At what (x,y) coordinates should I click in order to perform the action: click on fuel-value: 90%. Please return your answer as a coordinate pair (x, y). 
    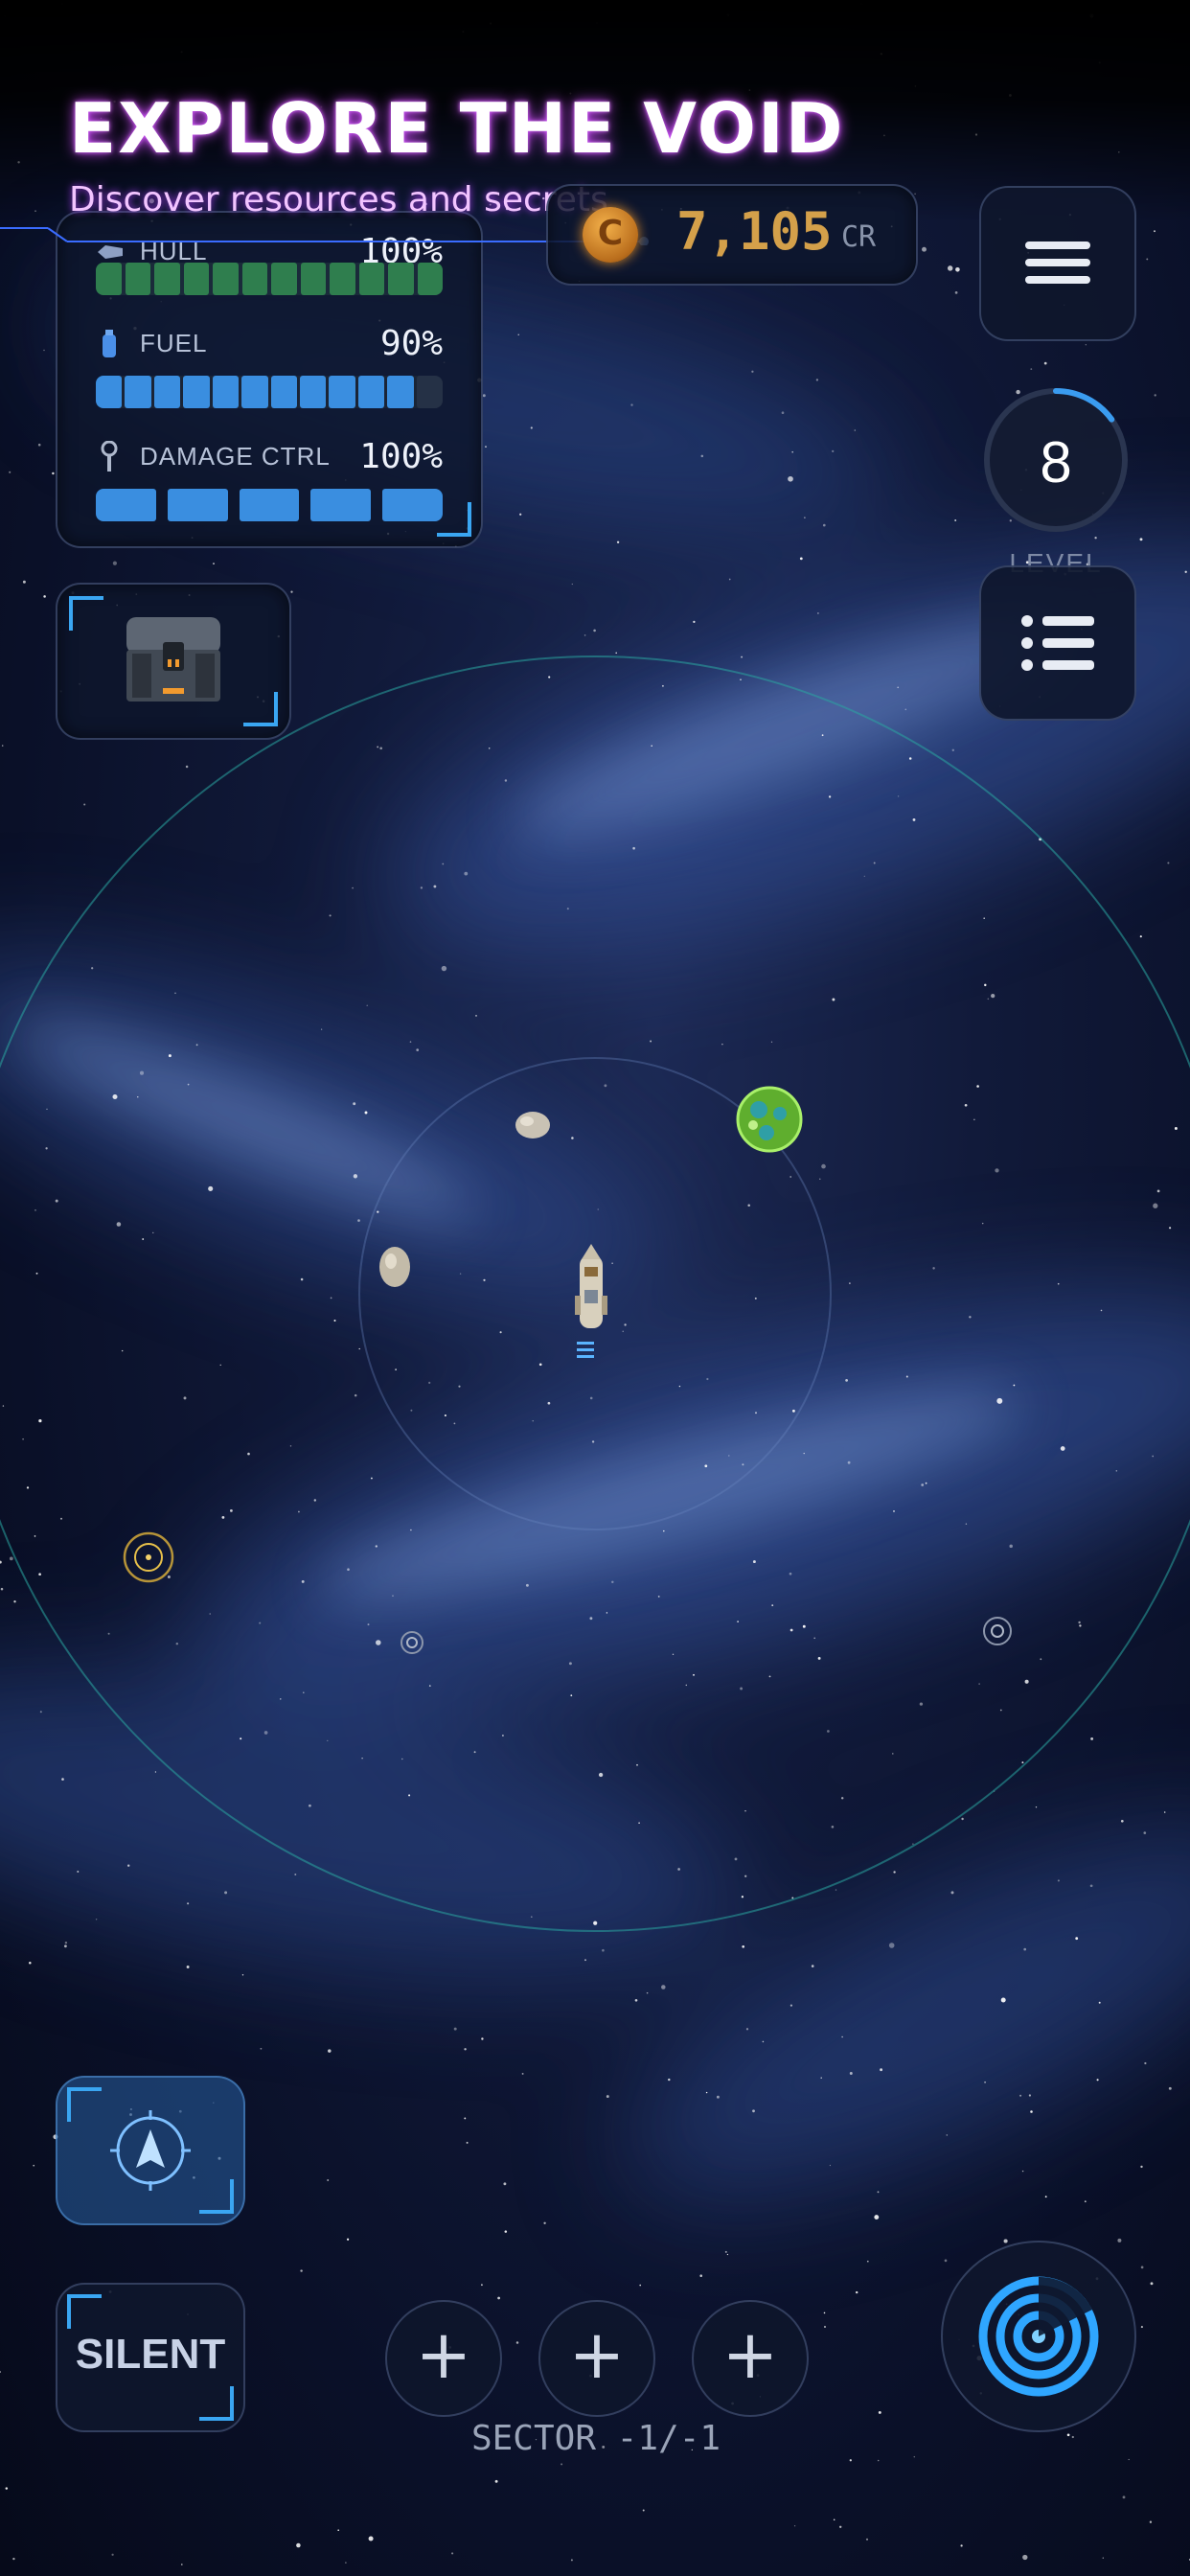
    Looking at the image, I should click on (411, 343).